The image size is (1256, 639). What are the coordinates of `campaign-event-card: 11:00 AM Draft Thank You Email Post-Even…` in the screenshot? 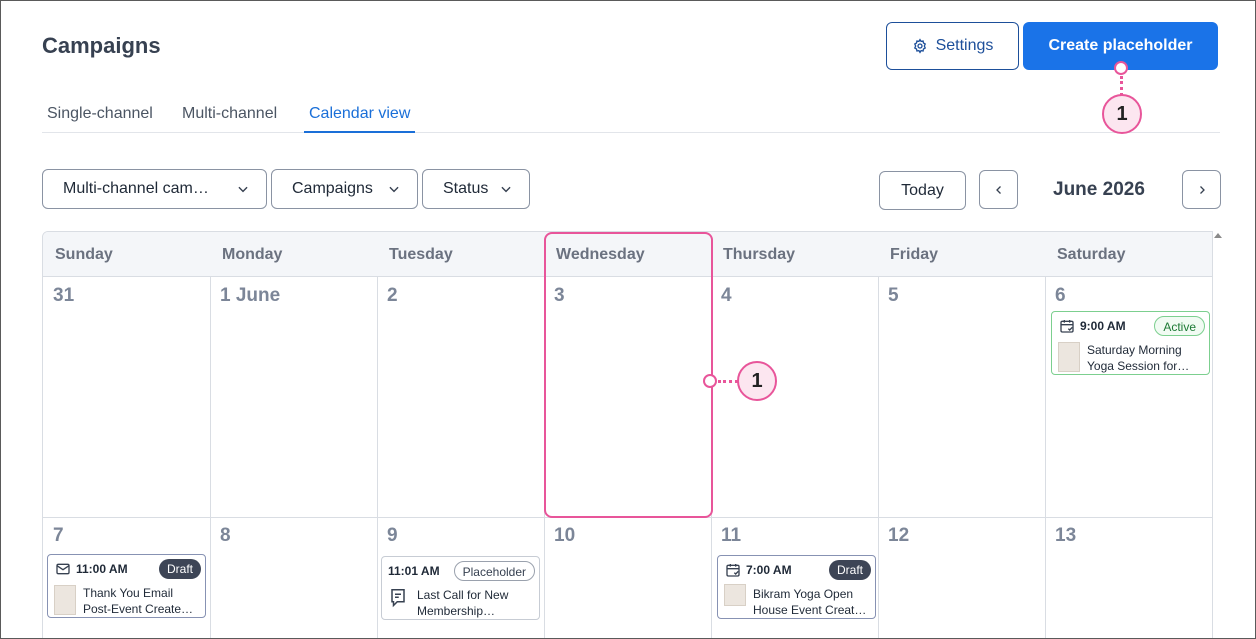 It's located at (126, 586).